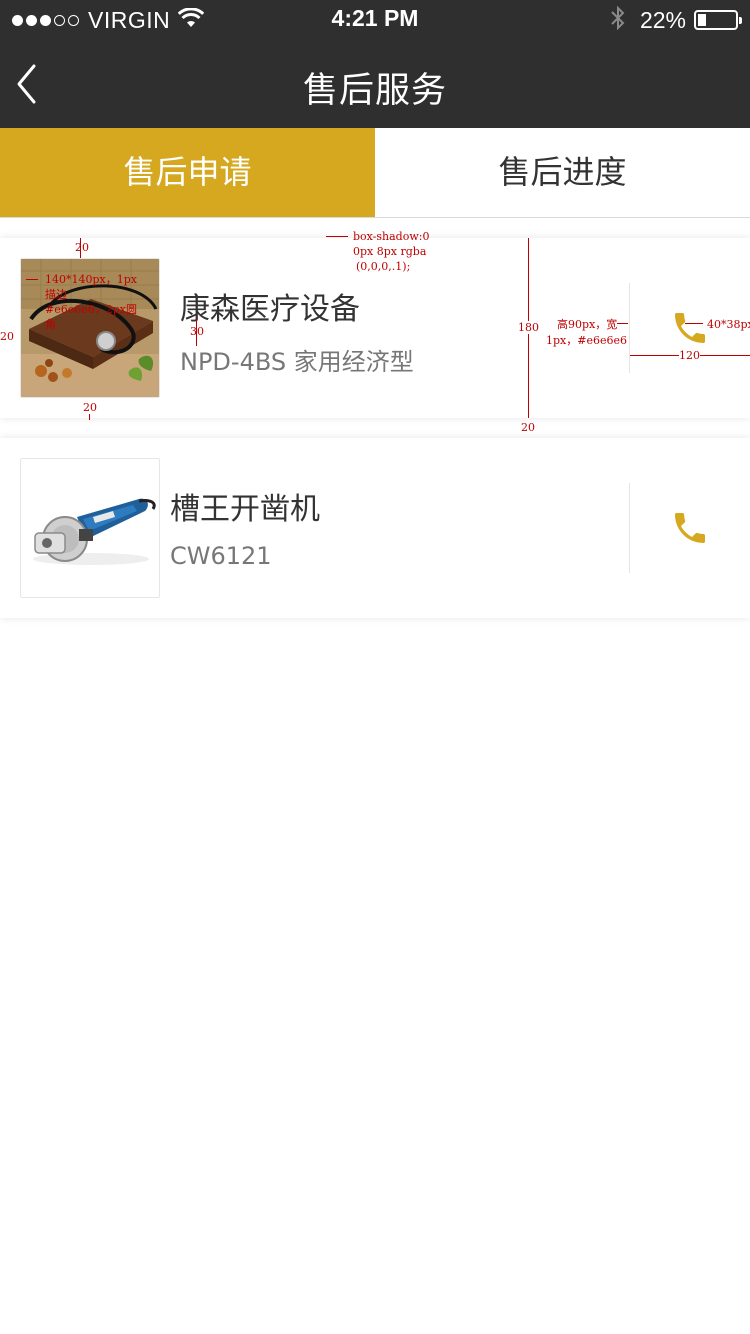 This screenshot has width=750, height=1334. Describe the element at coordinates (187, 172) in the screenshot. I see `tab-after-sales-apply: 售后申请` at that location.